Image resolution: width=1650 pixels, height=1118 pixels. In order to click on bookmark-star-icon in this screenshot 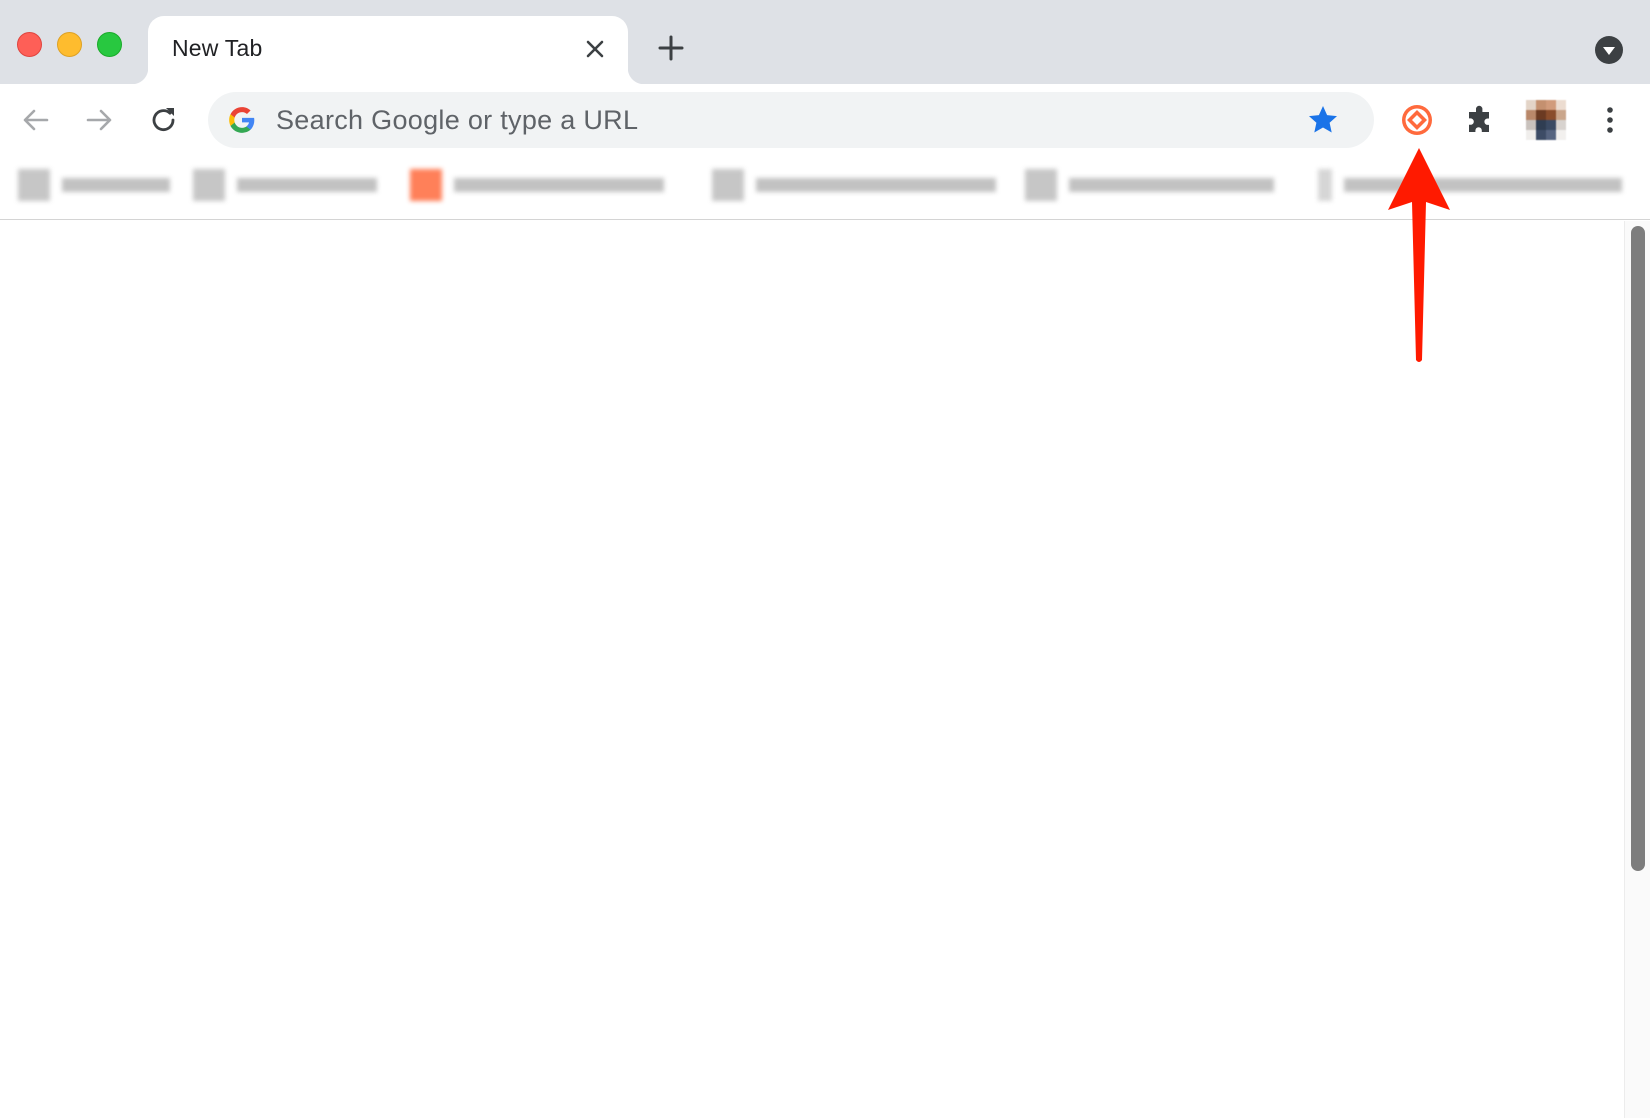, I will do `click(1323, 120)`.